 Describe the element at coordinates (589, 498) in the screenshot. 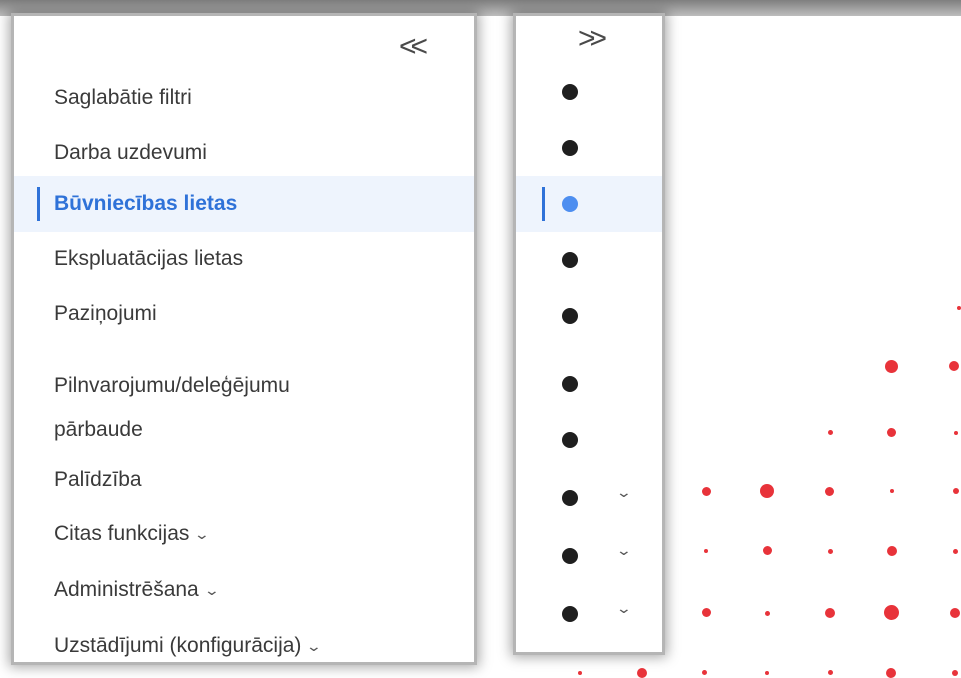

I see `collapsed-item-other-functions: ⌄` at that location.